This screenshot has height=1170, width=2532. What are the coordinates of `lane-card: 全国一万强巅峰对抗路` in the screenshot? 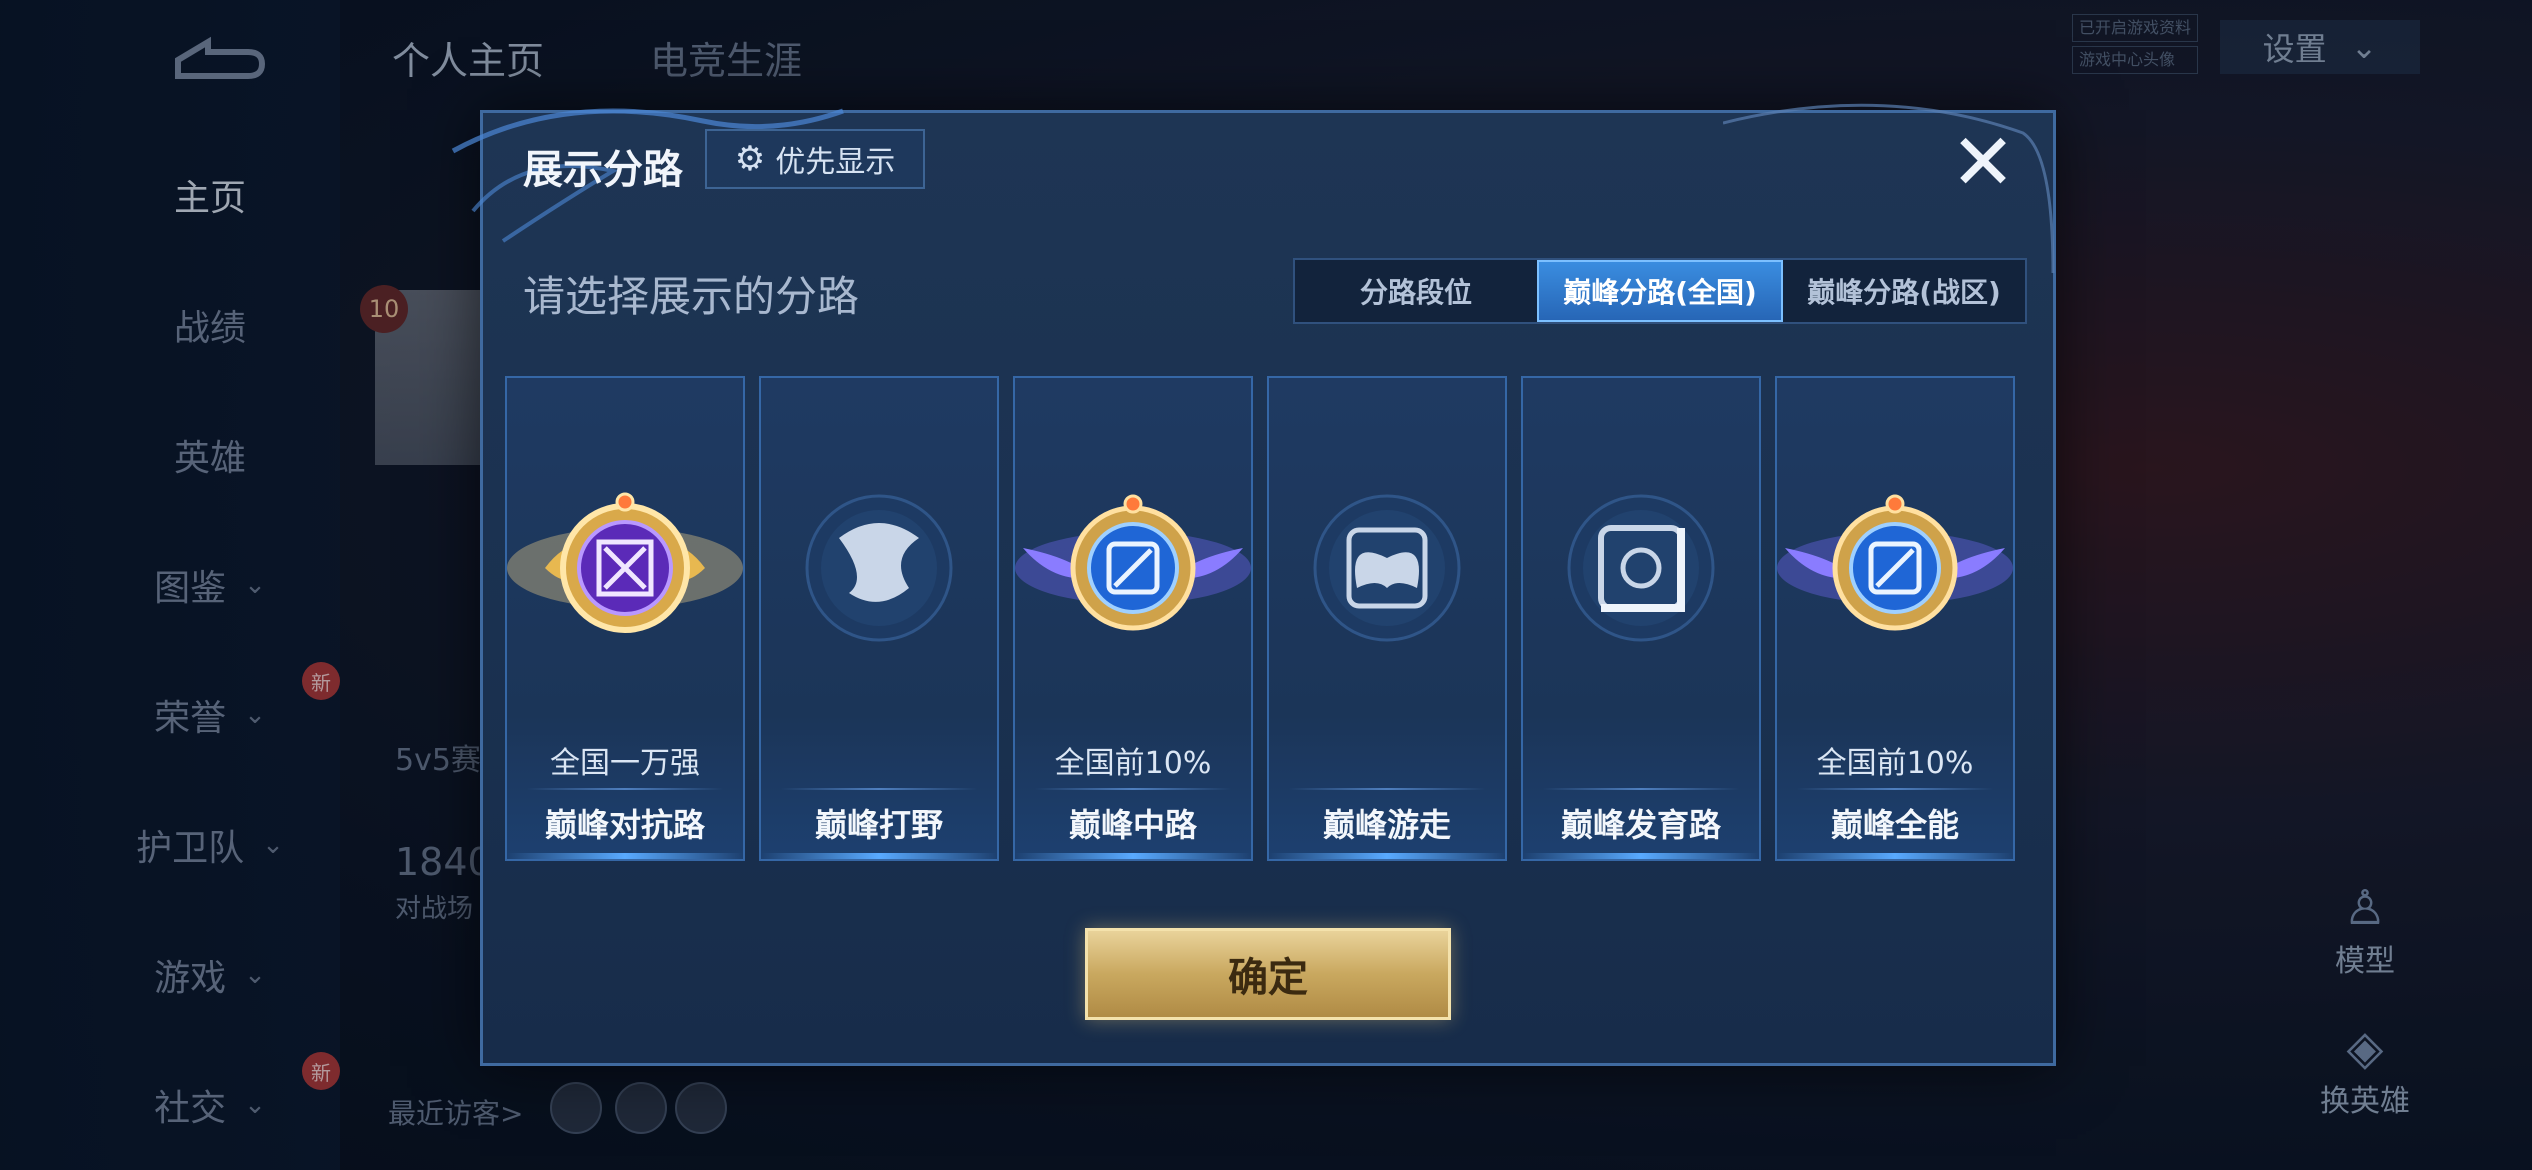 It's located at (625, 618).